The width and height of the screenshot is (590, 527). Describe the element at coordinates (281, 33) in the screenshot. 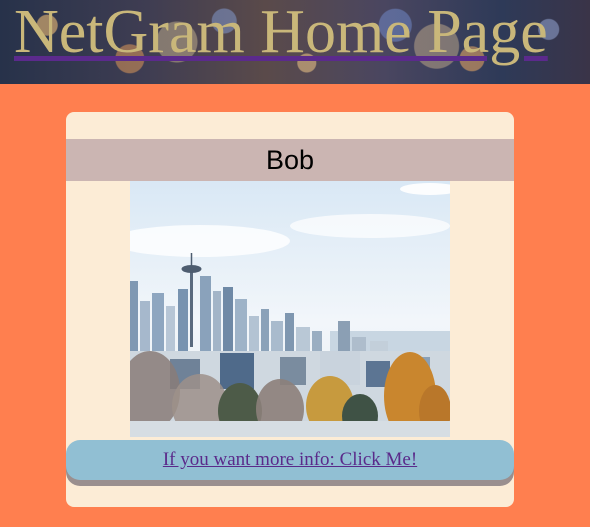

I see `page-title: NetGram Home Page` at that location.